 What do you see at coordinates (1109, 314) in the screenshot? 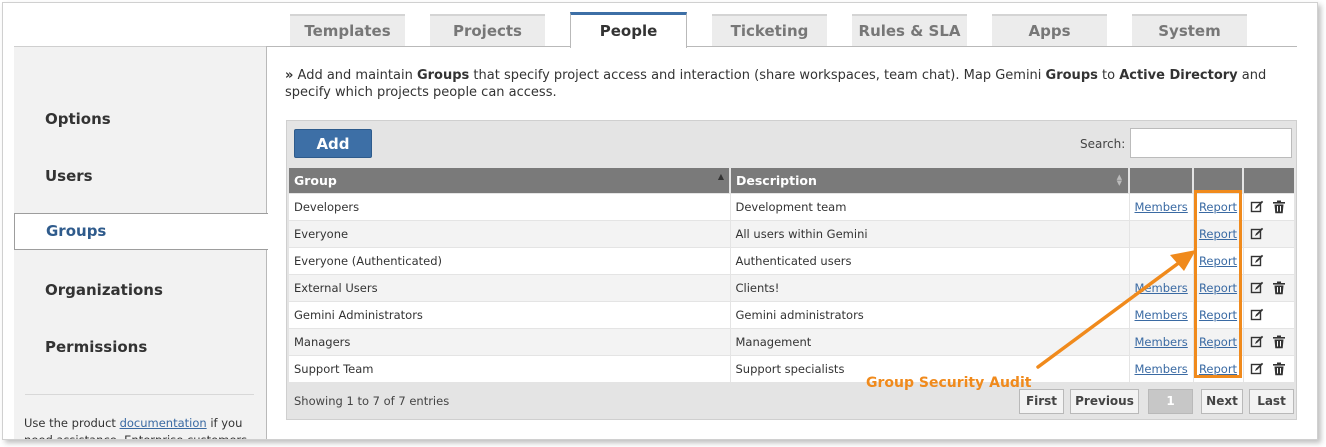
I see `arrow-line` at bounding box center [1109, 314].